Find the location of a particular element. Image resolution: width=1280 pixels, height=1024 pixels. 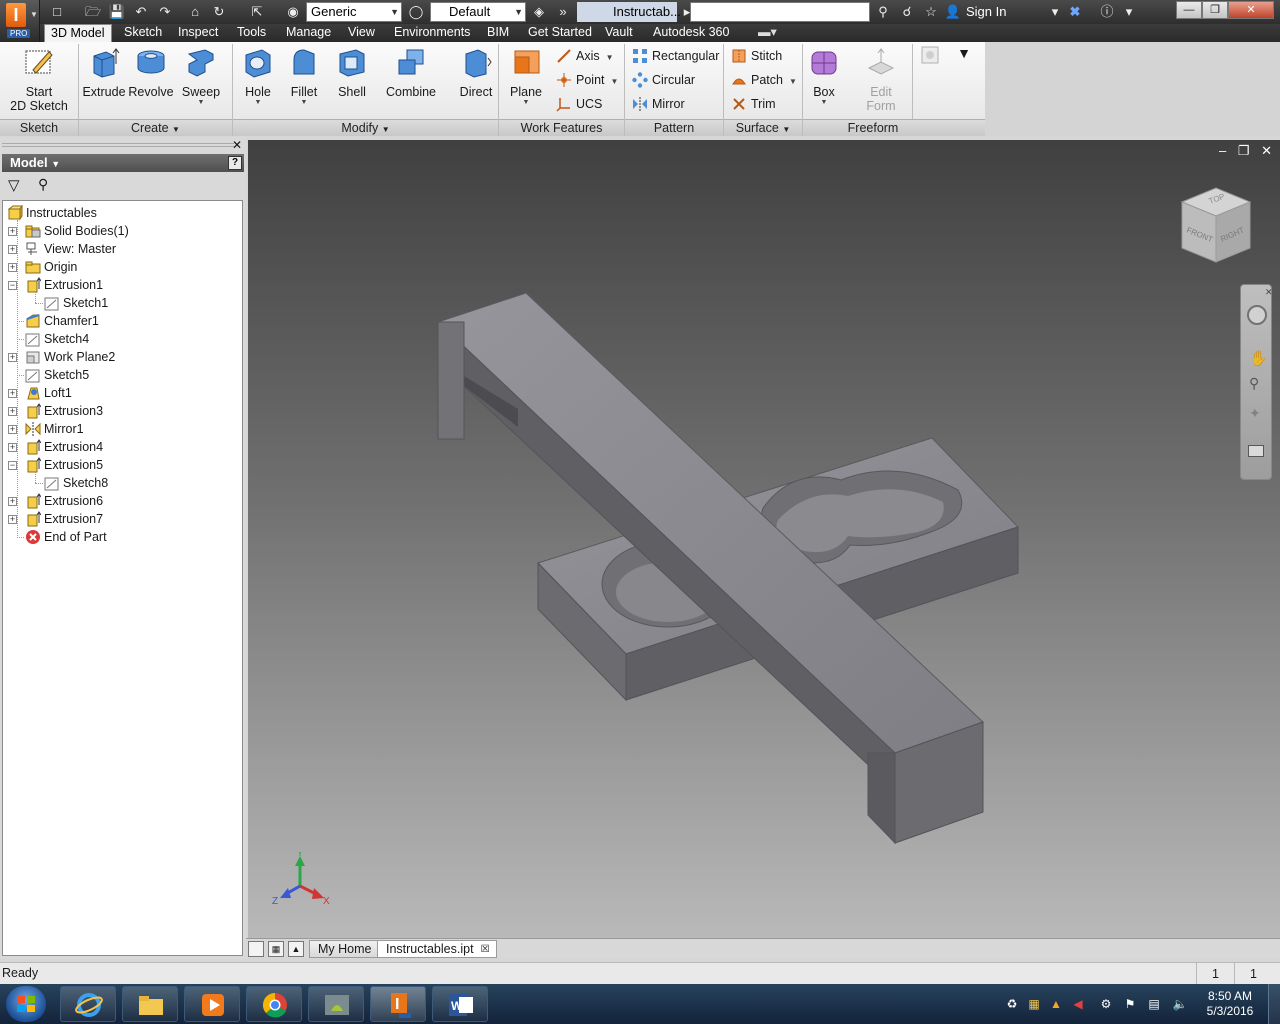

clock: 8:50 AM 5/3/2016 is located at coordinates (1230, 1004).